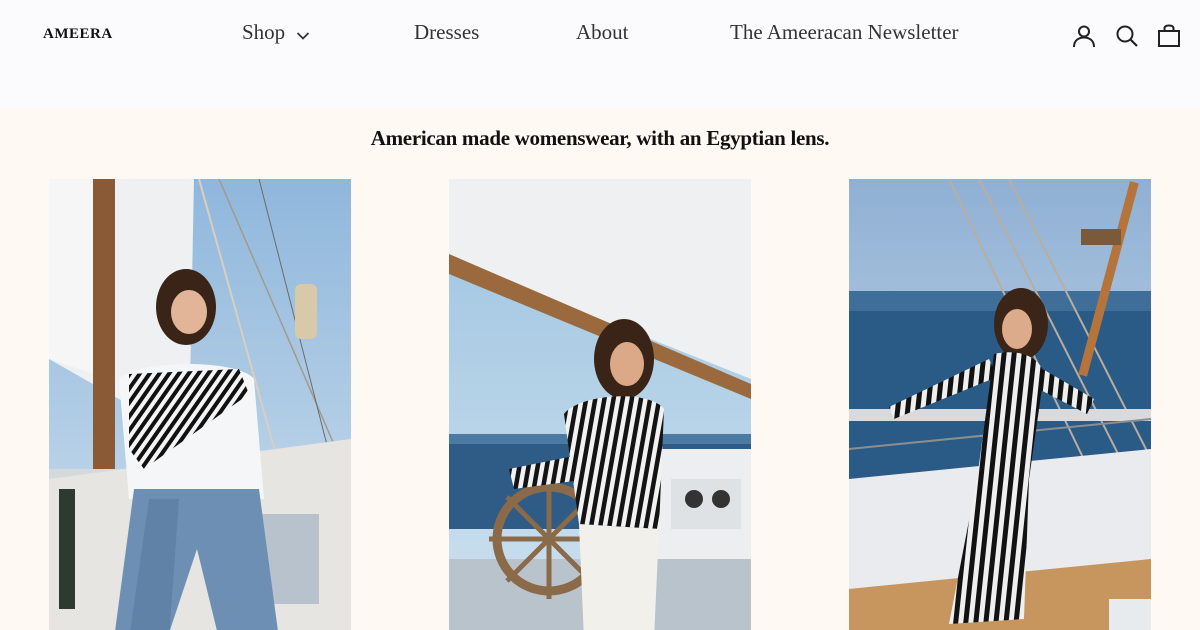 The image size is (1200, 630). I want to click on cart-icon, so click(1169, 36).